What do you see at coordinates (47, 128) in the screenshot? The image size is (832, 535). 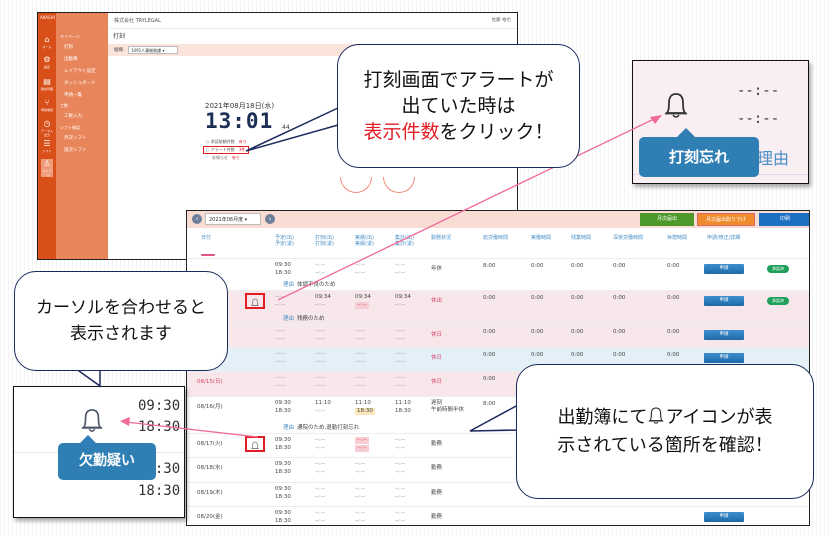 I see `clock-icon: ◷ データ入出力` at bounding box center [47, 128].